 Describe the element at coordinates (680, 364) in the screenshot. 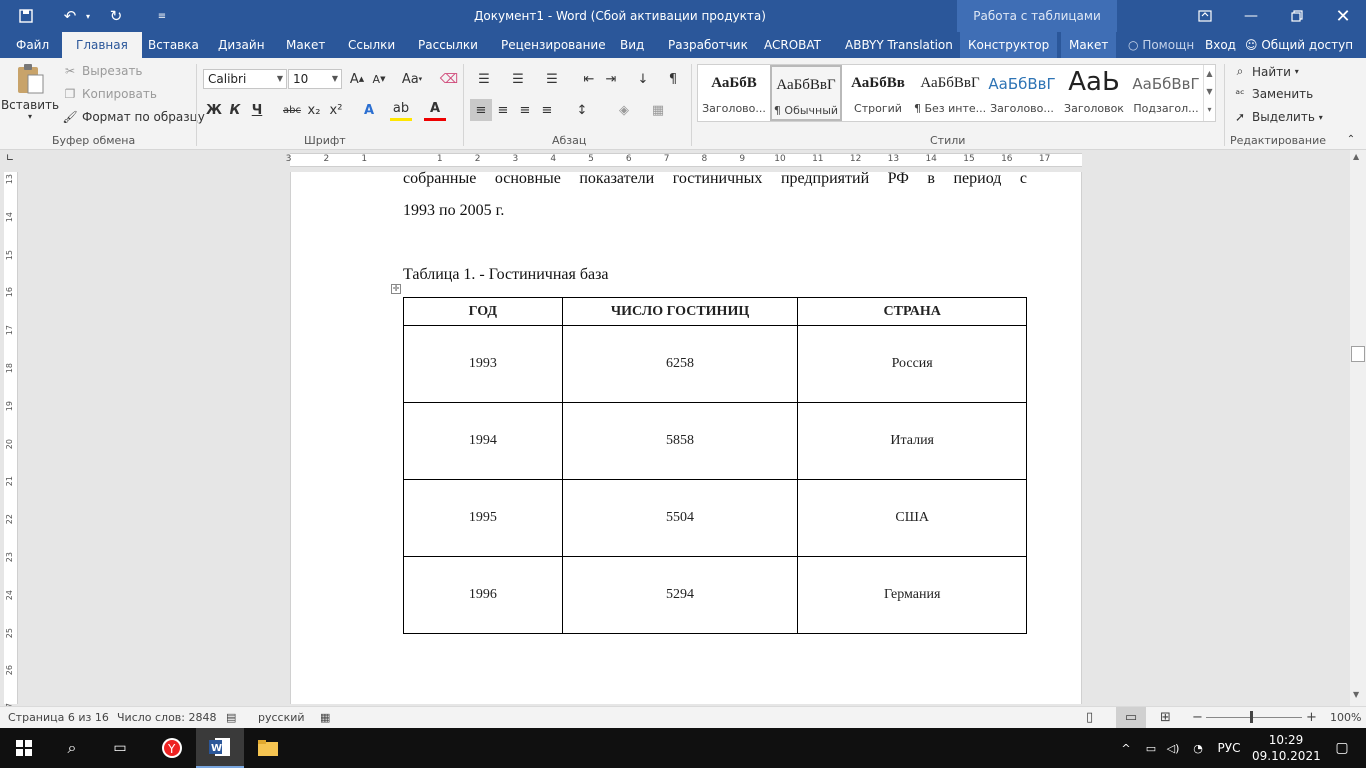

I see `cell-hotels: 6258` at that location.